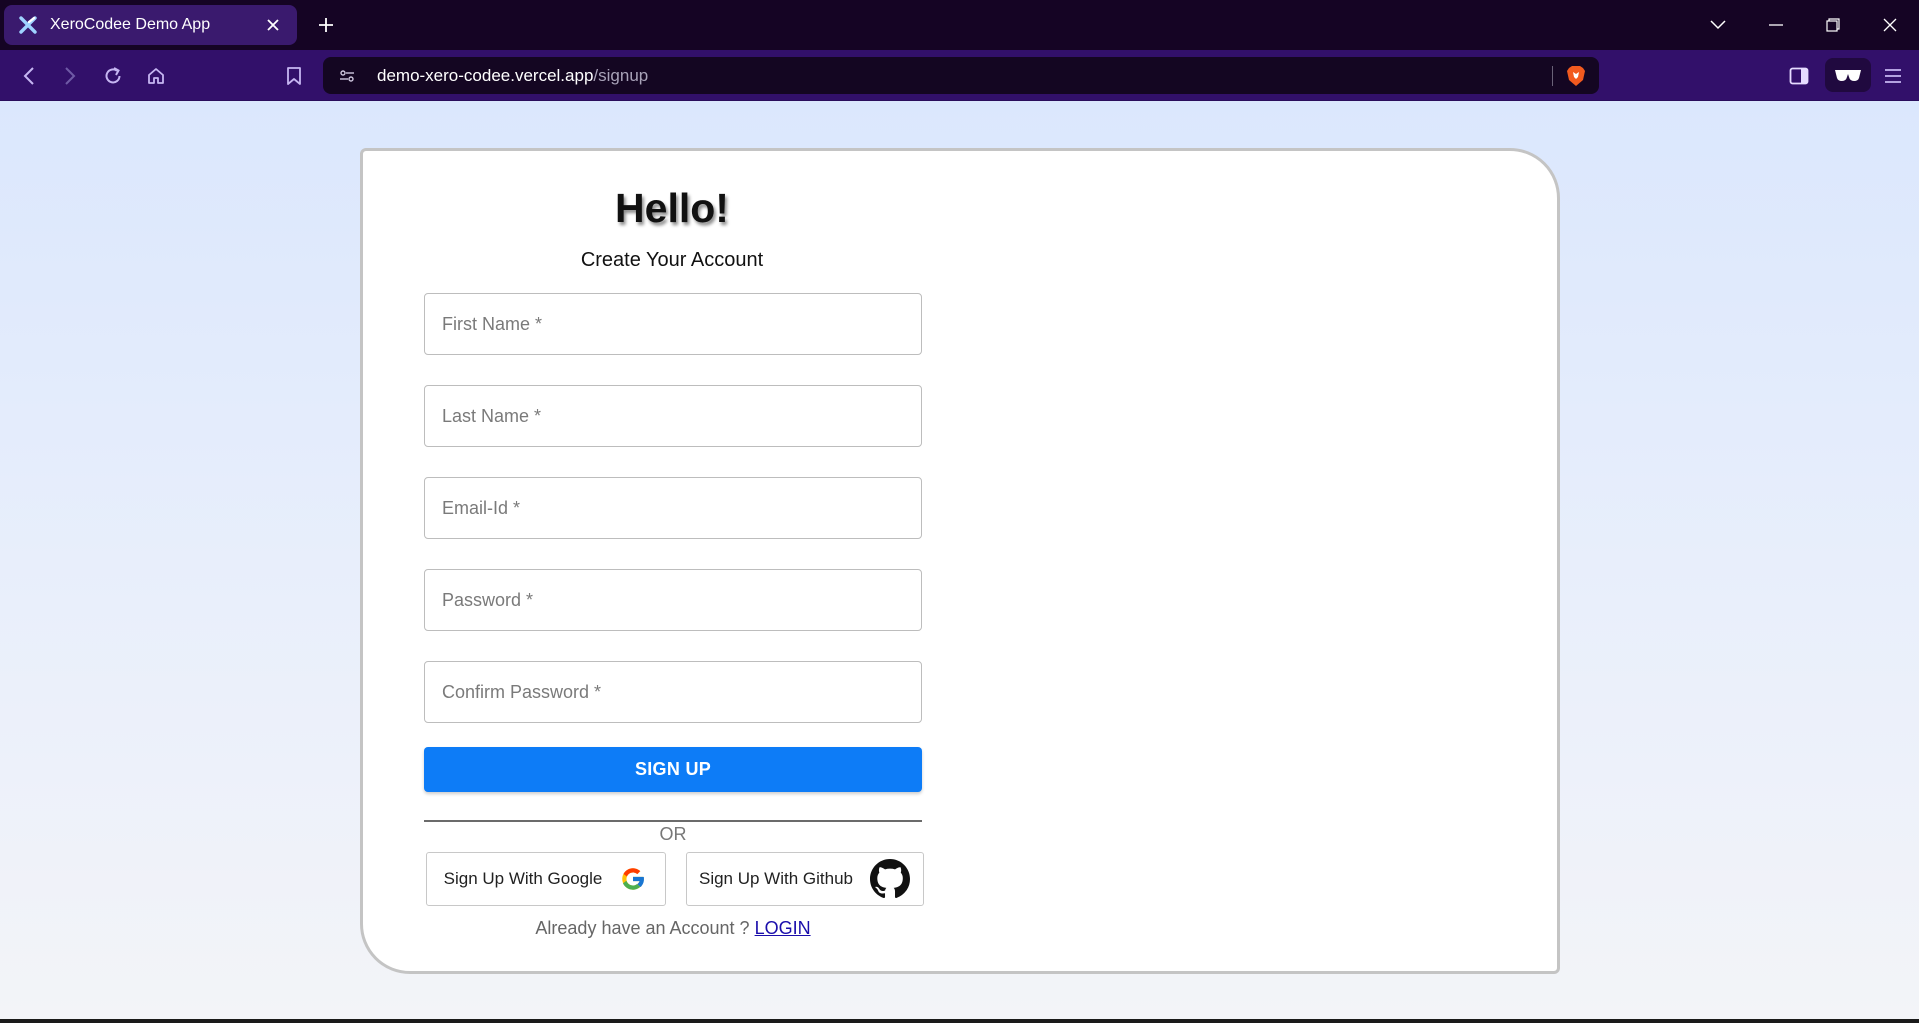  I want to click on minimize-icon, so click(1776, 25).